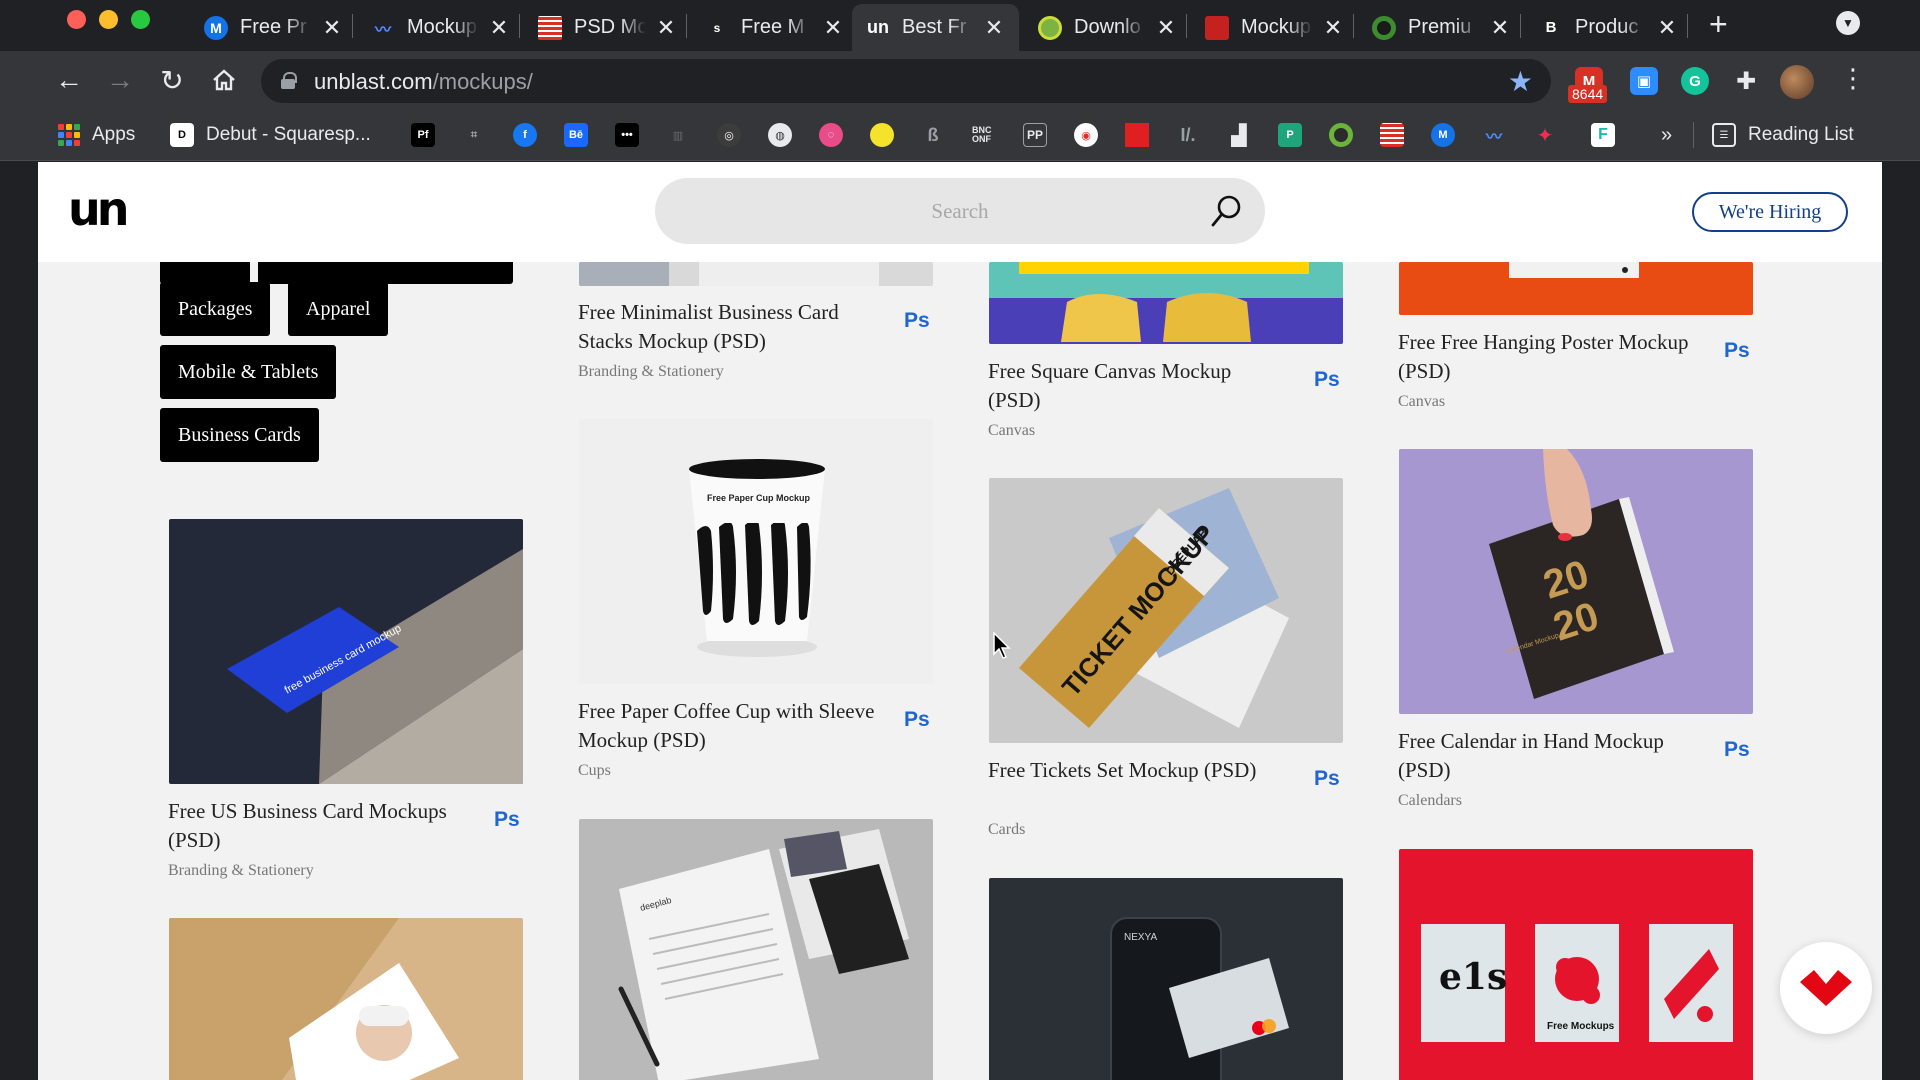 The image size is (1920, 1080). I want to click on card-image: NEXYA, so click(1166, 979).